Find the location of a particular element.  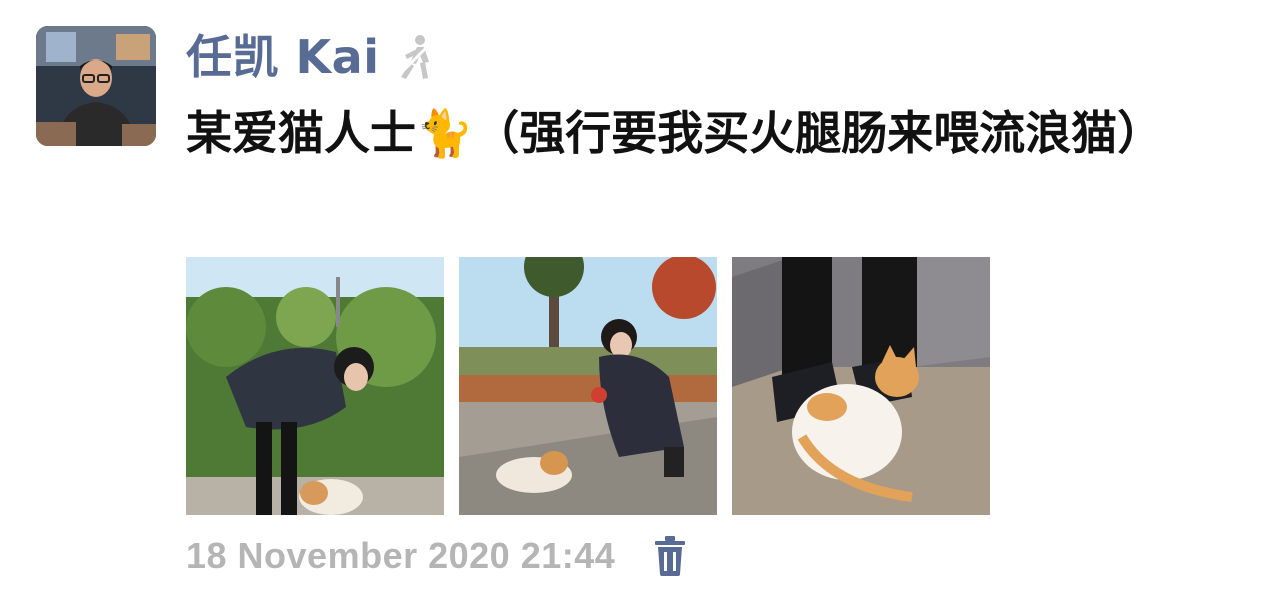

avatar is located at coordinates (96, 86).